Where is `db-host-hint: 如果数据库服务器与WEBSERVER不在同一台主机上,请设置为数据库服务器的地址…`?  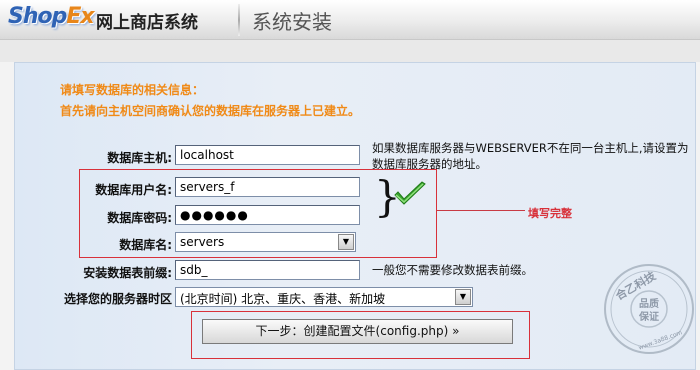
db-host-hint: 如果数据库服务器与WEBSERVER不在同一台主机上,请设置为数据库服务器的地址… is located at coordinates (530, 156).